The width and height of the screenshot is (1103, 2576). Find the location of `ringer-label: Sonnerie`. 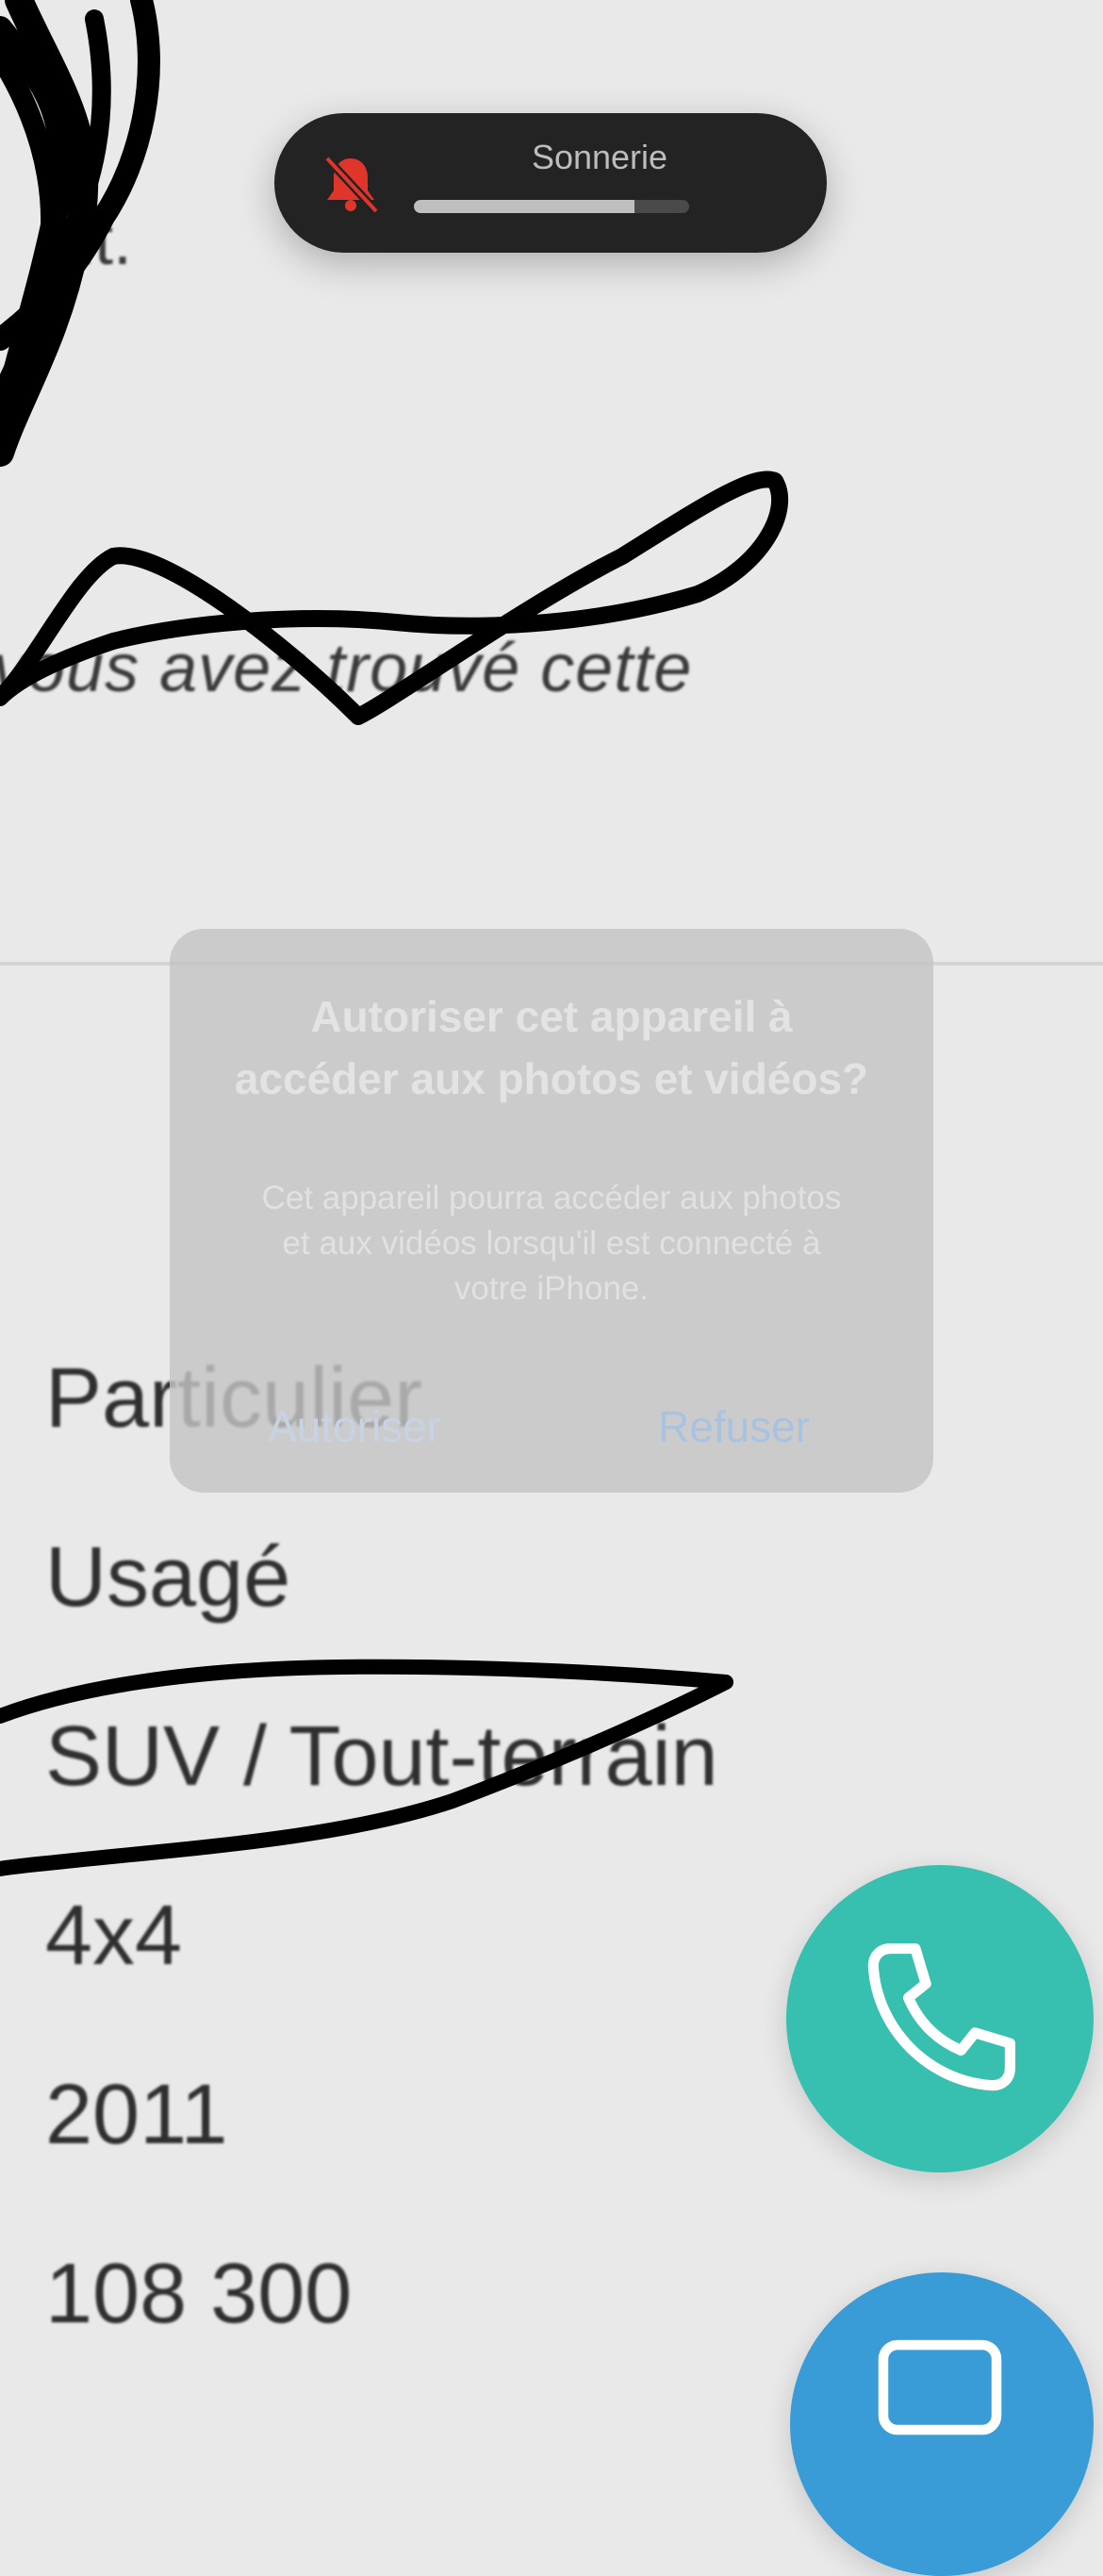

ringer-label: Sonnerie is located at coordinates (599, 157).